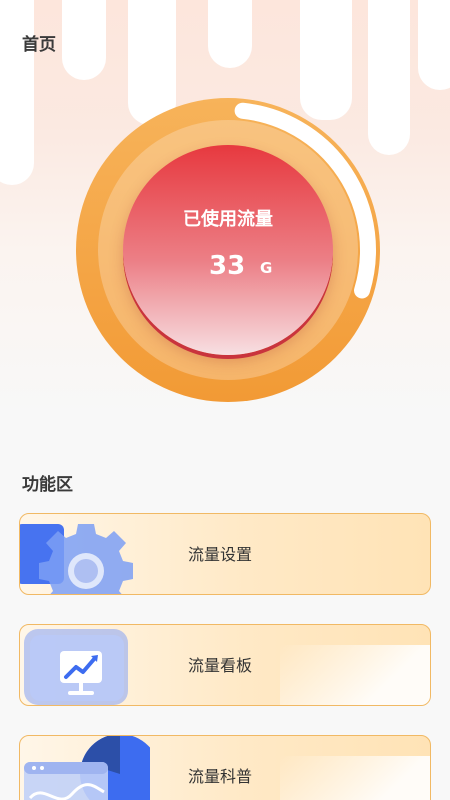 The image size is (450, 800). What do you see at coordinates (220, 554) in the screenshot?
I see `card-label-traffic-settings: 流量设置` at bounding box center [220, 554].